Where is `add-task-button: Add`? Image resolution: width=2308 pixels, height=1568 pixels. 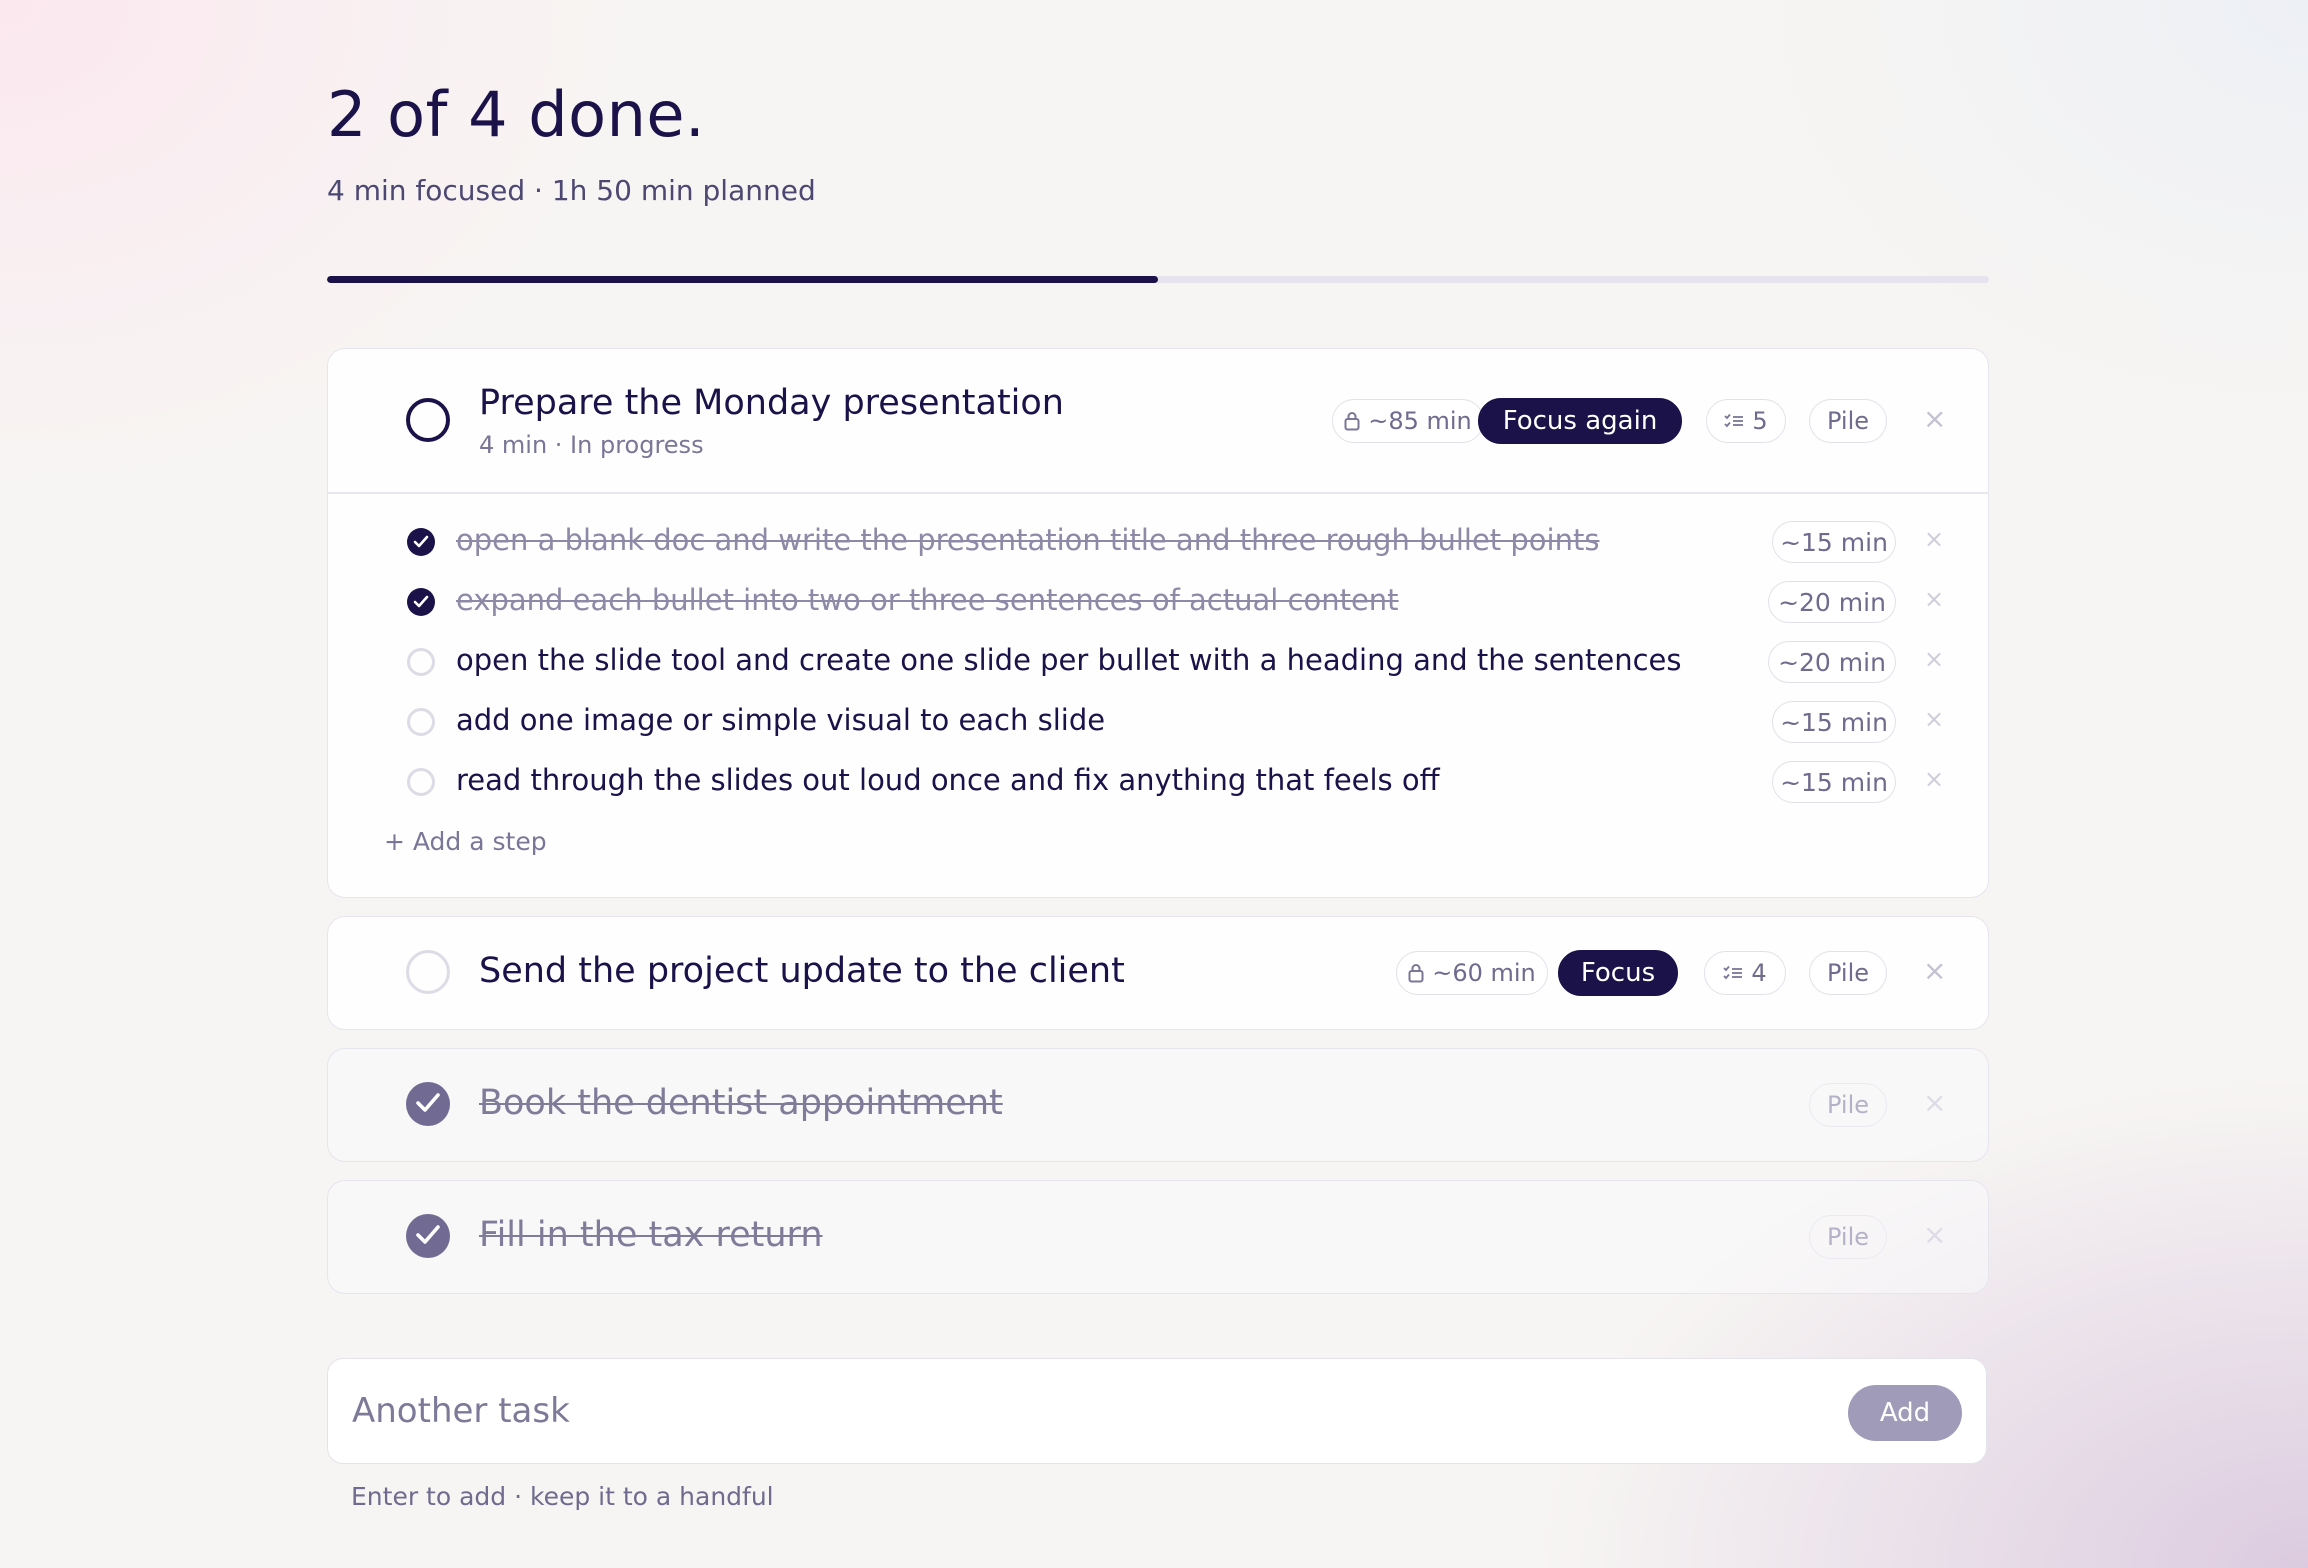
add-task-button: Add is located at coordinates (1905, 1413).